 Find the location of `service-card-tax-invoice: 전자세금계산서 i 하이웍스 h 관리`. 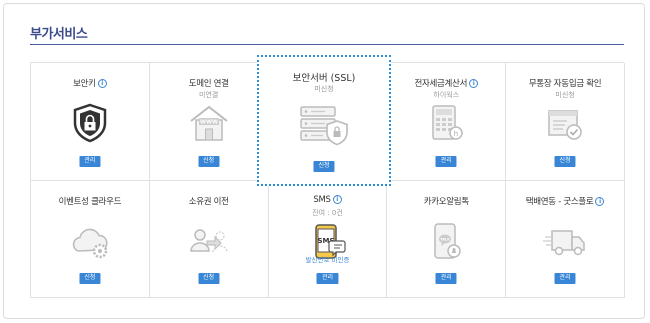

service-card-tax-invoice: 전자세금계산서 i 하이웍스 h 관리 is located at coordinates (447, 122).